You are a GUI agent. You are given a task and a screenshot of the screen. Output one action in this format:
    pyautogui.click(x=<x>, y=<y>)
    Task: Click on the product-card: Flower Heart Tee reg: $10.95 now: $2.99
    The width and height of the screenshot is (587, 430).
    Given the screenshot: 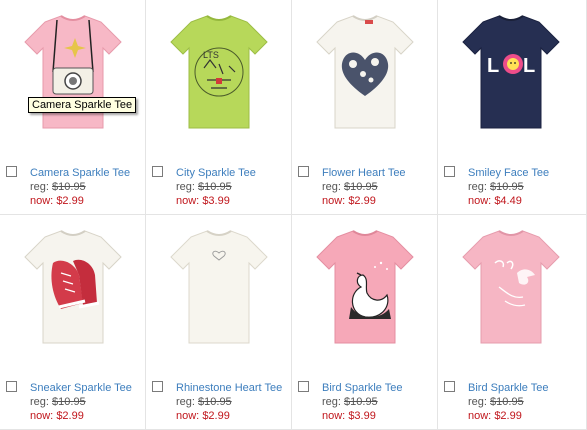 What is the action you would take?
    pyautogui.click(x=365, y=107)
    